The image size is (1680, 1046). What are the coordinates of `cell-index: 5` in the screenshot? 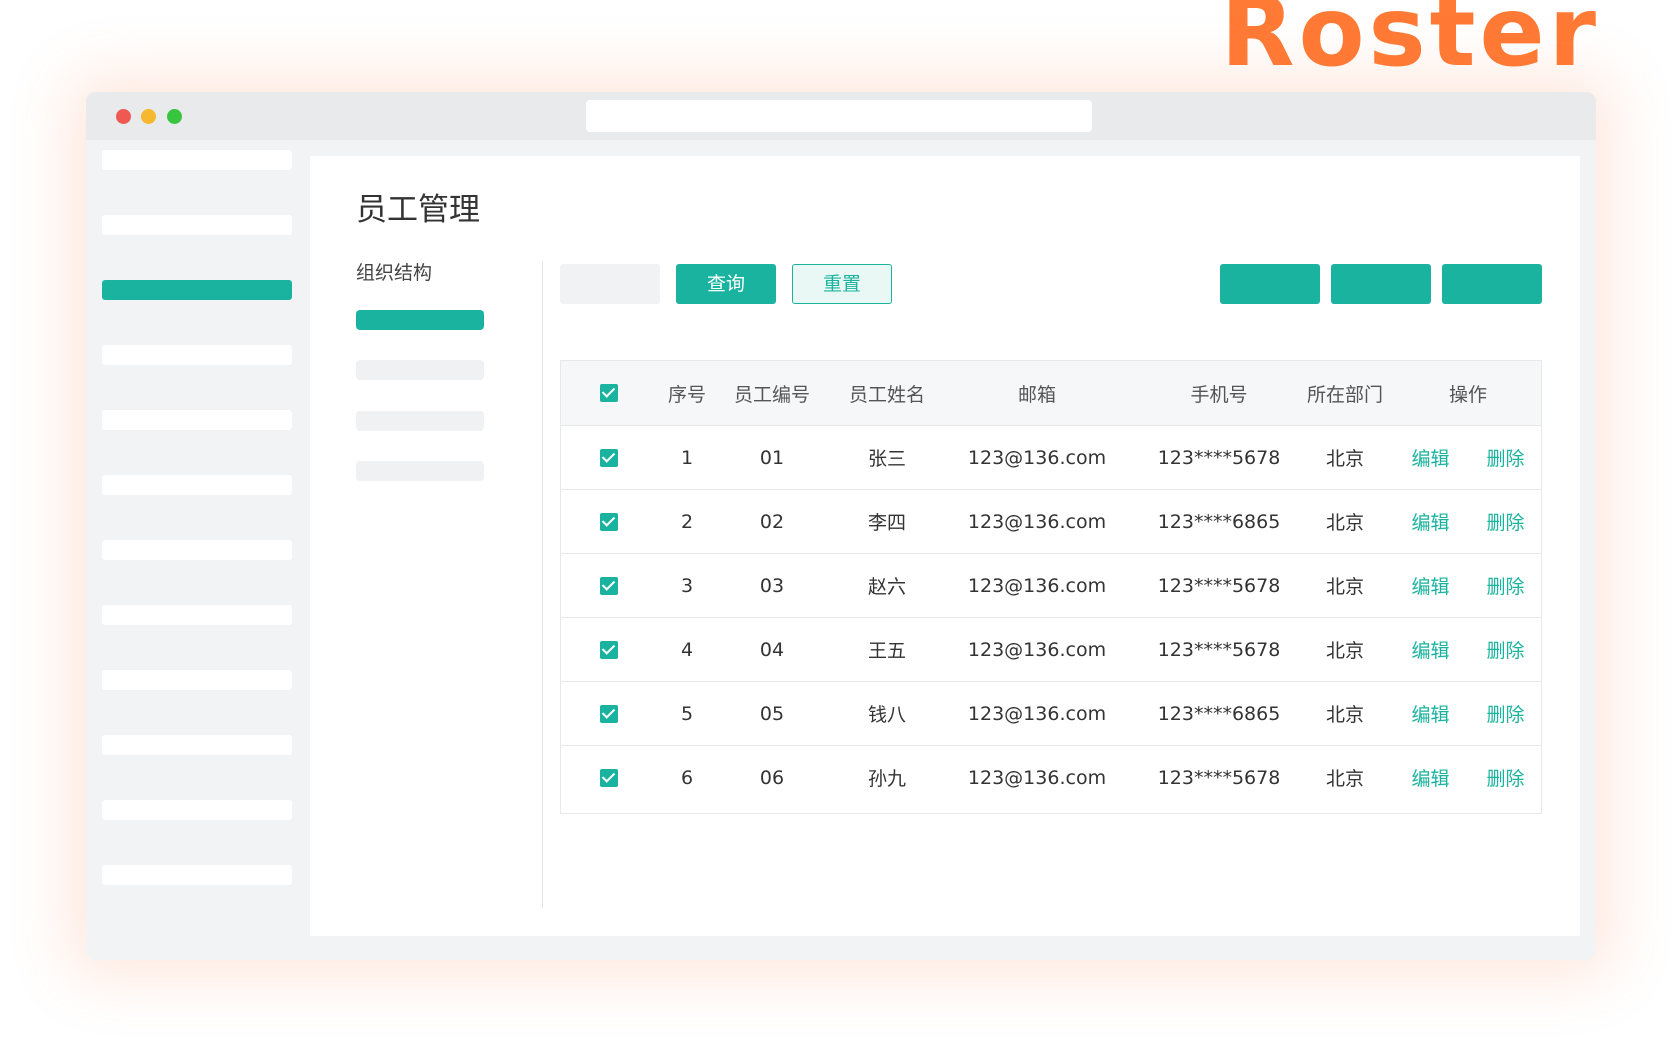 It's located at (687, 713).